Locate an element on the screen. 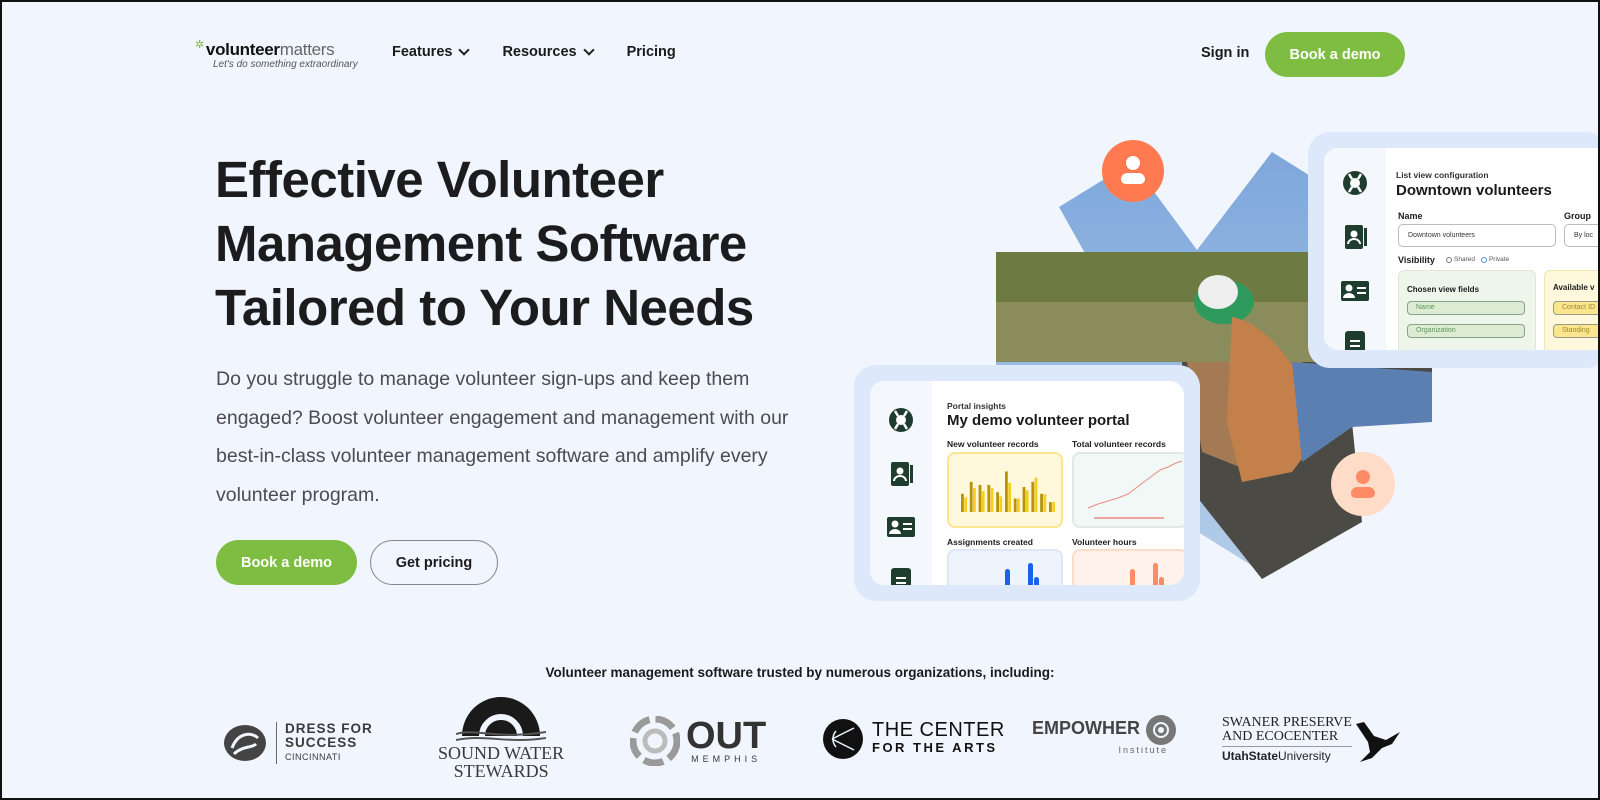  header-book-demo-button: Book a demo is located at coordinates (1335, 54).